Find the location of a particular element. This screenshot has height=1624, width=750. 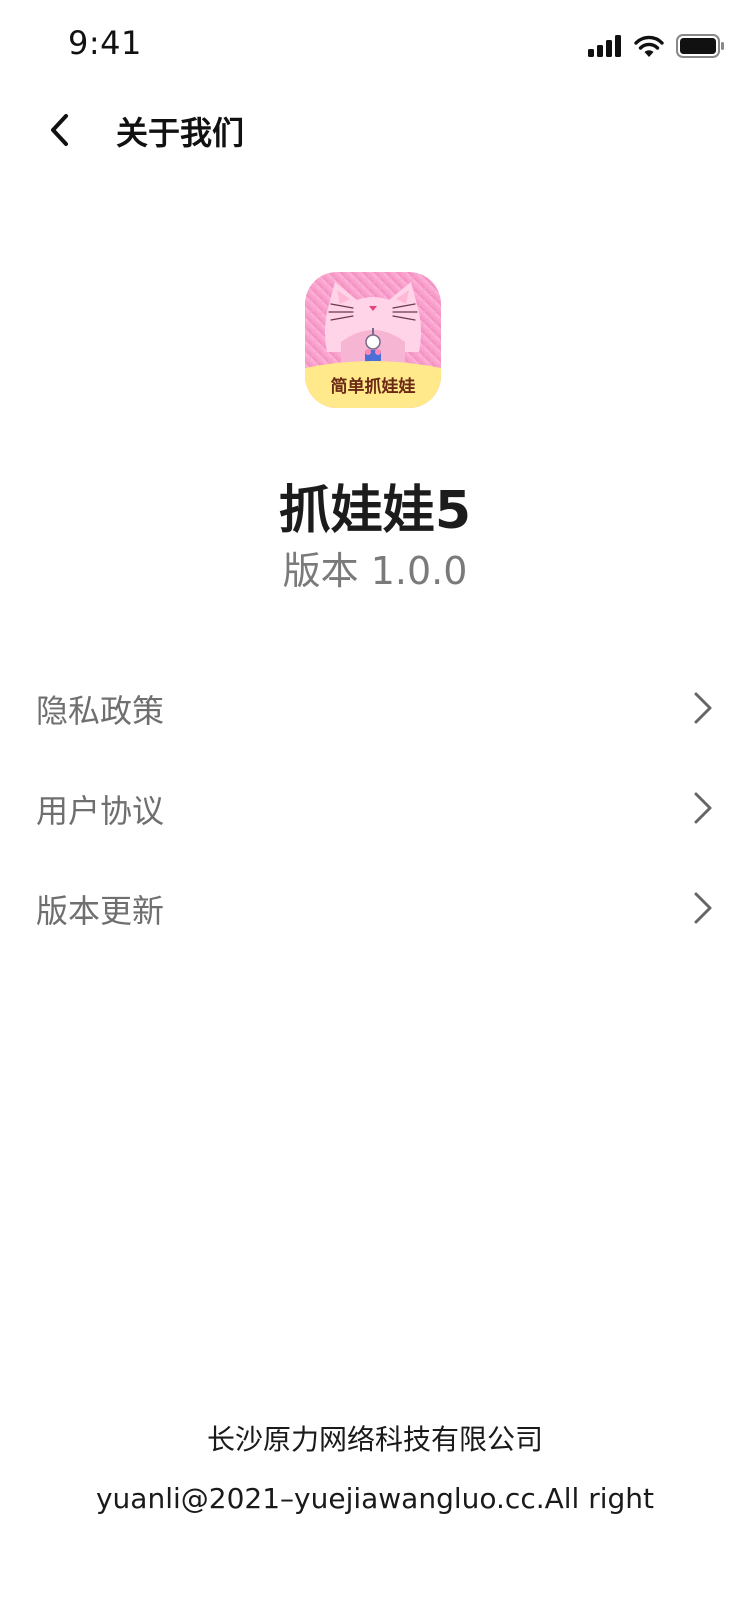

nav-bar: 关于我们 is located at coordinates (375, 132).